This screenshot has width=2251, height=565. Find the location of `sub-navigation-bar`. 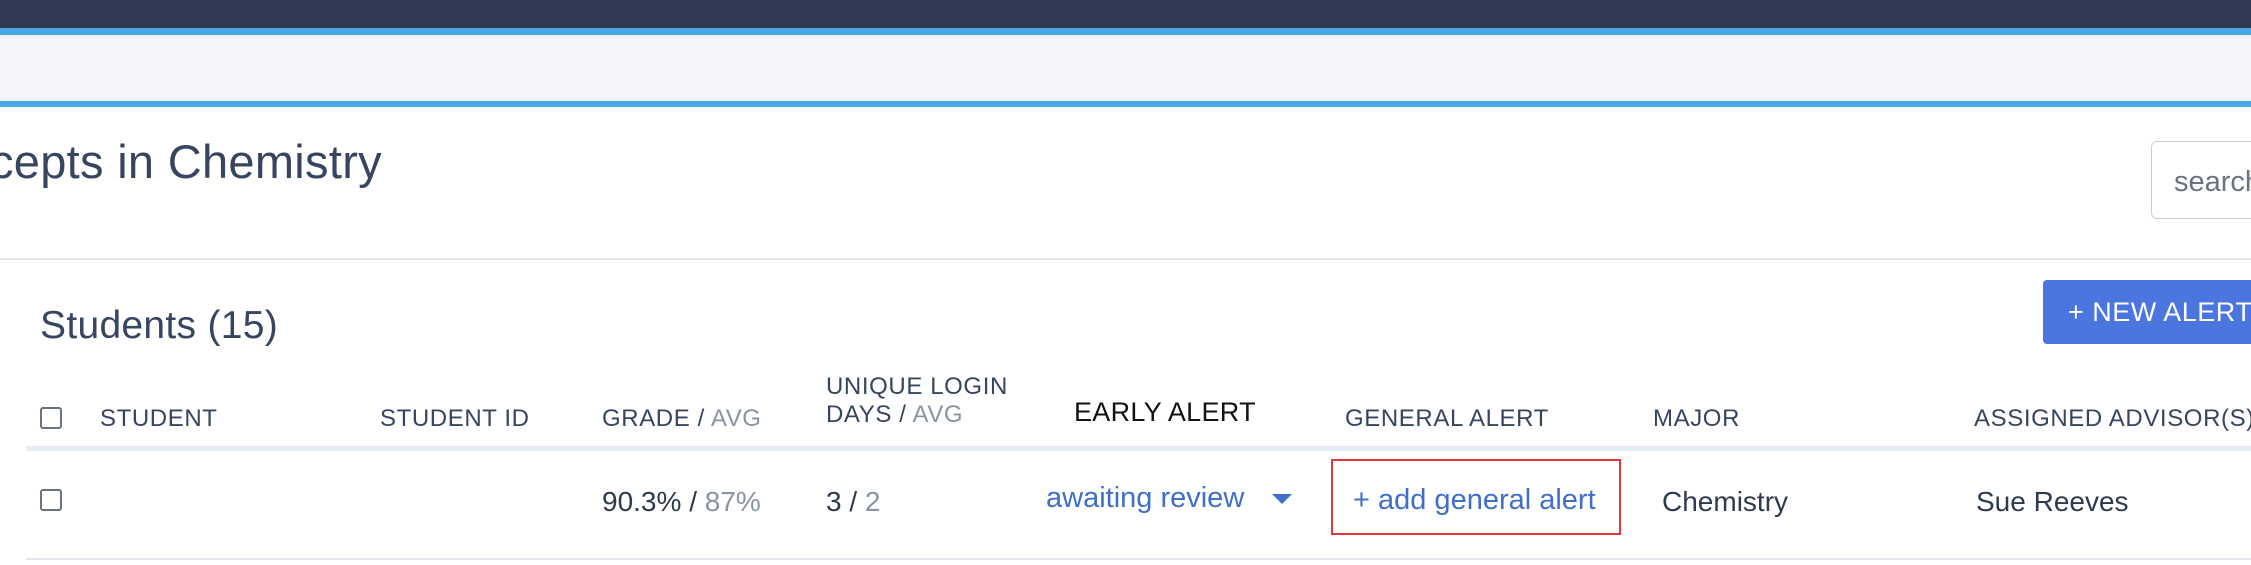

sub-navigation-bar is located at coordinates (1125, 68).